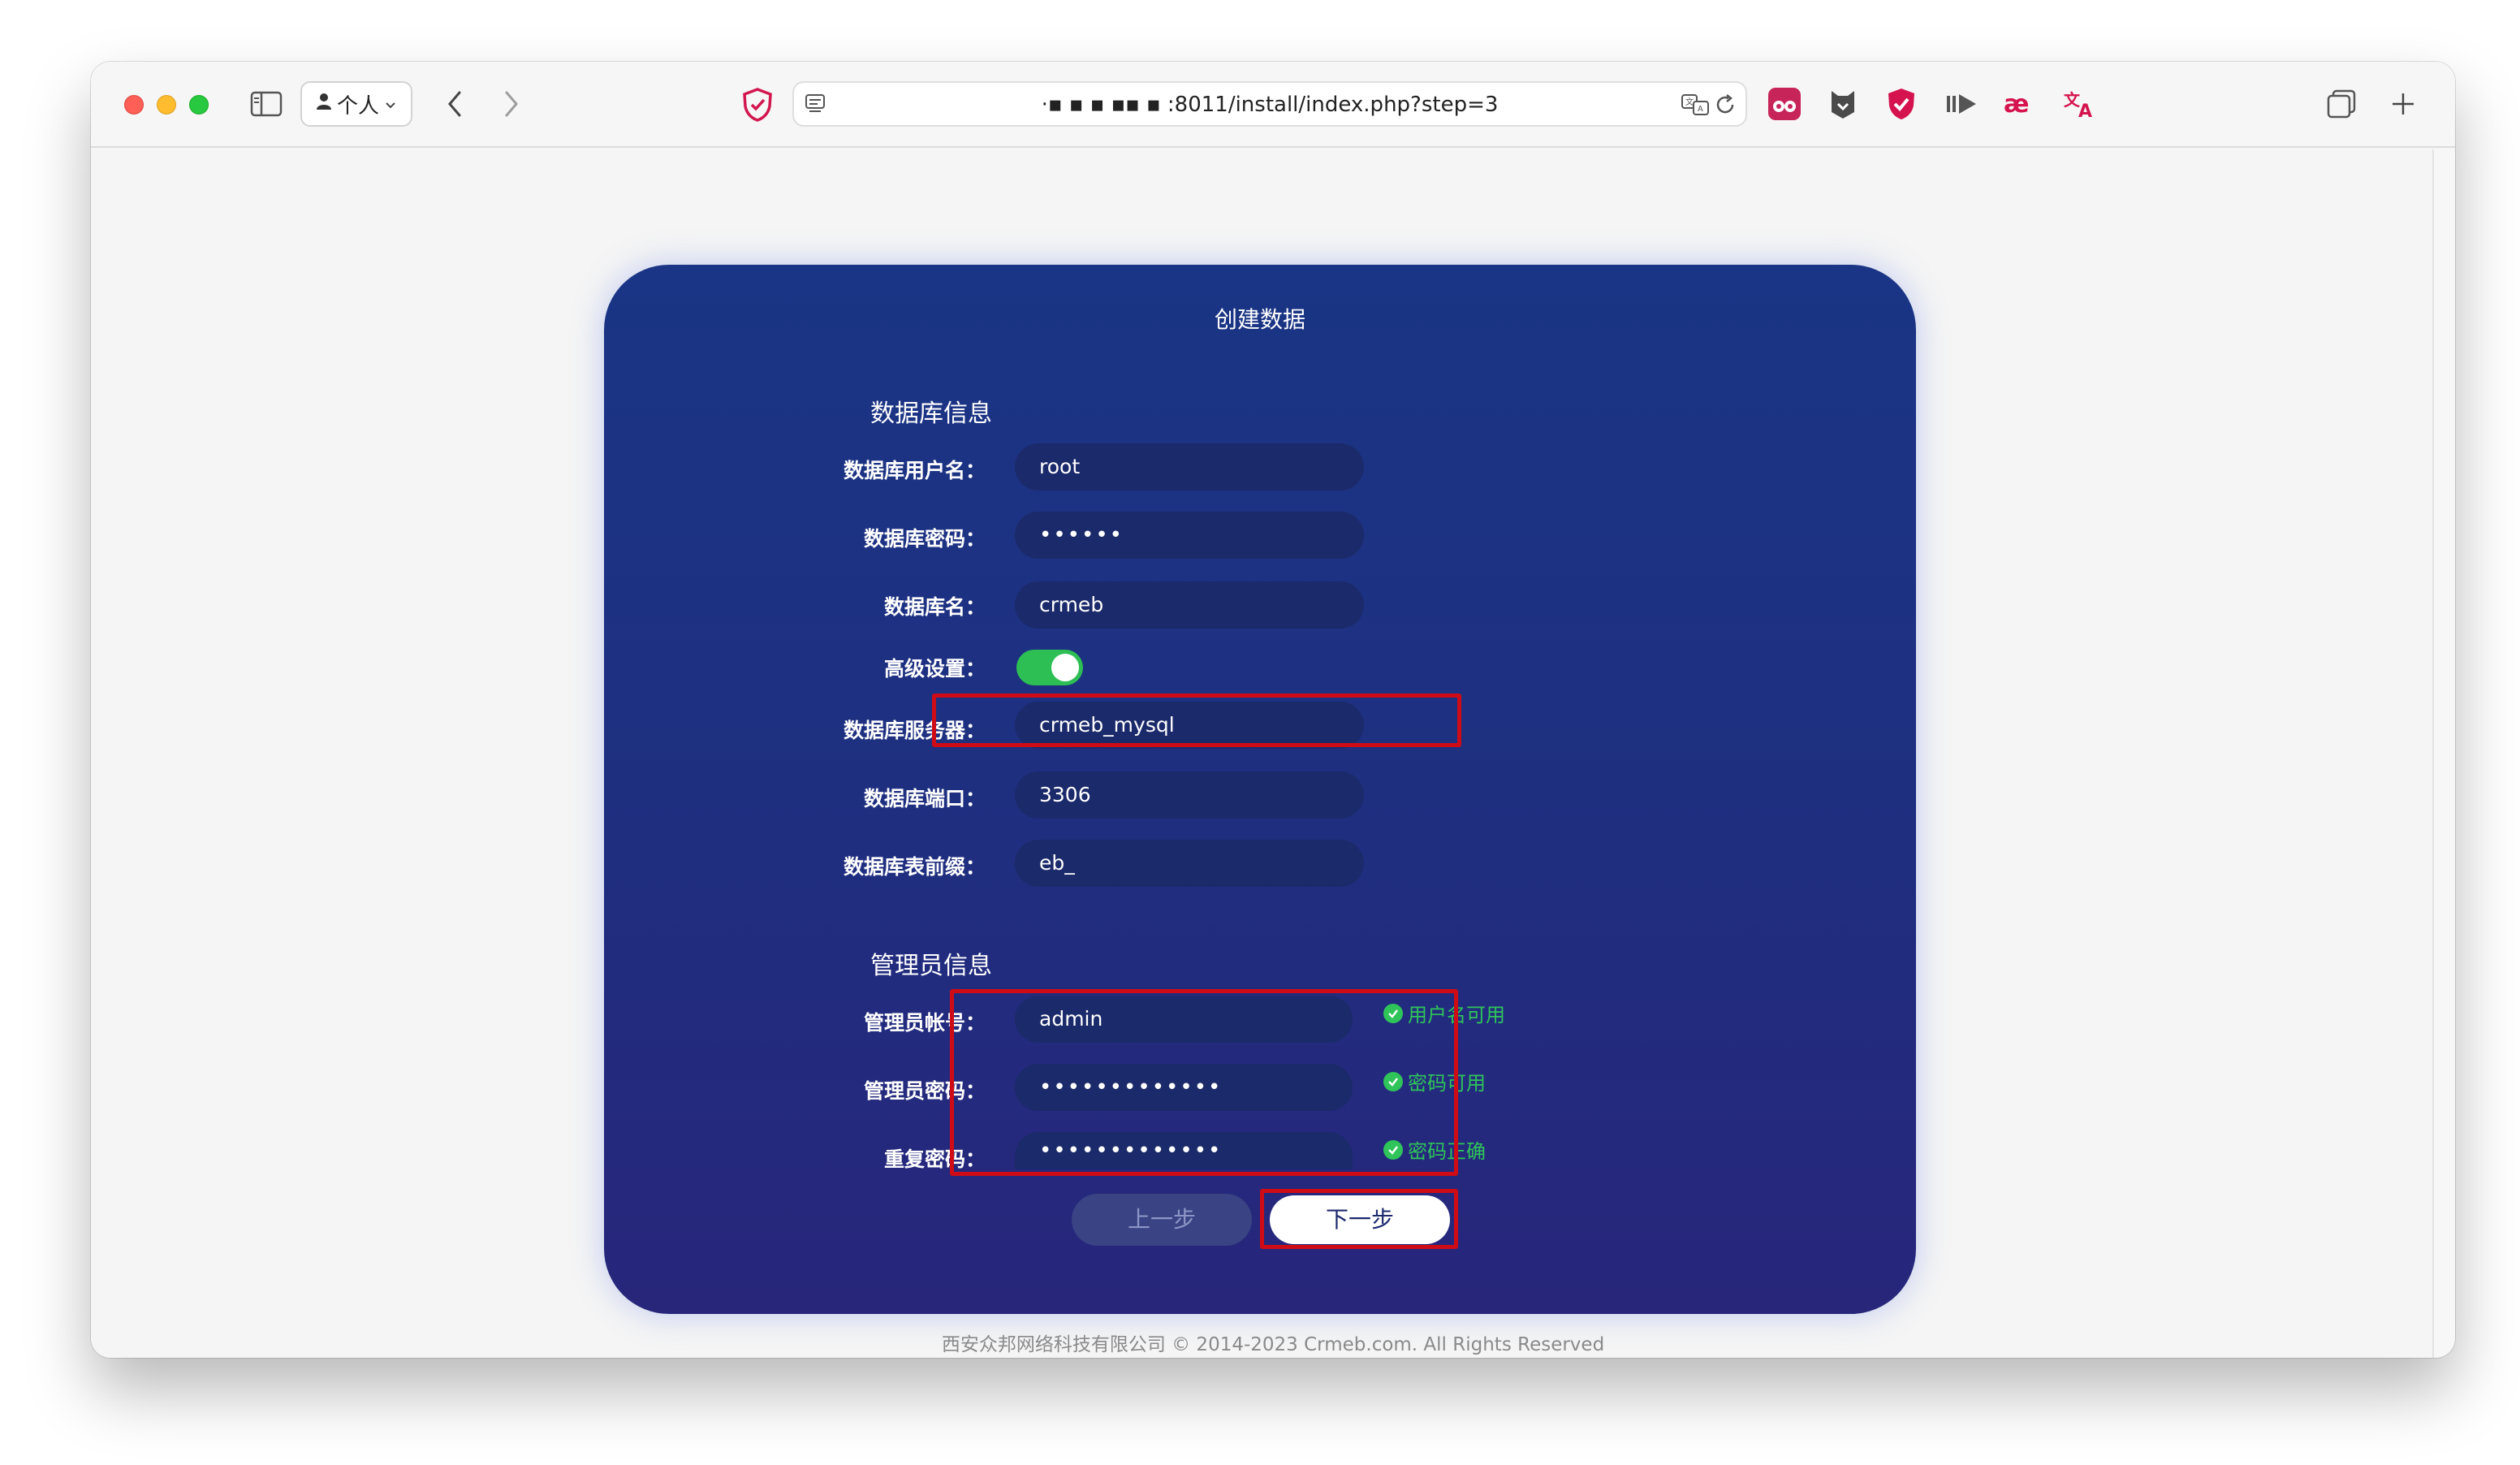  What do you see at coordinates (1359, 1219) in the screenshot?
I see `next-button-highlight-box` at bounding box center [1359, 1219].